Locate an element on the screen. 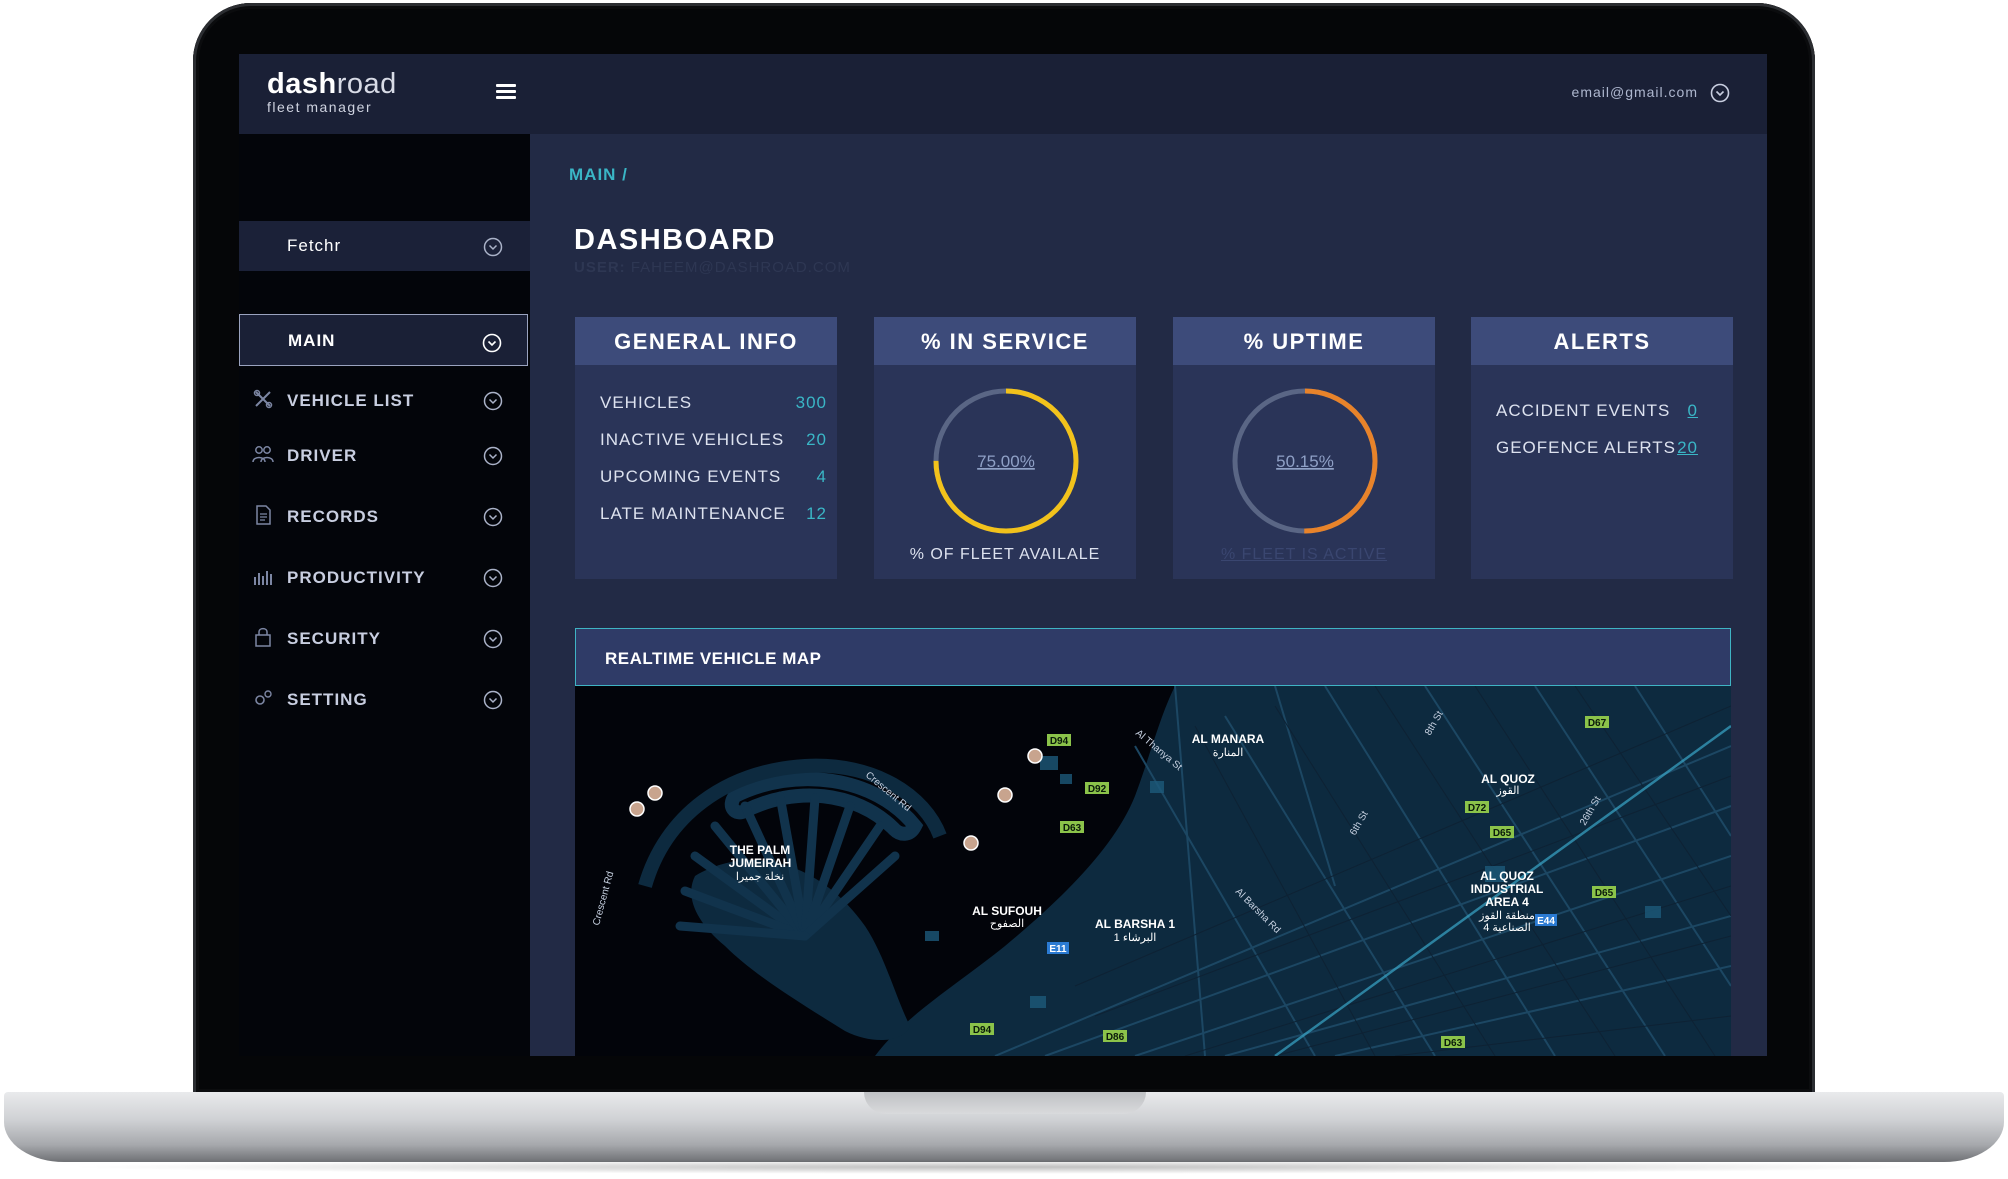 The image size is (2008, 1179). user-menu-chevron-icon is located at coordinates (1720, 93).